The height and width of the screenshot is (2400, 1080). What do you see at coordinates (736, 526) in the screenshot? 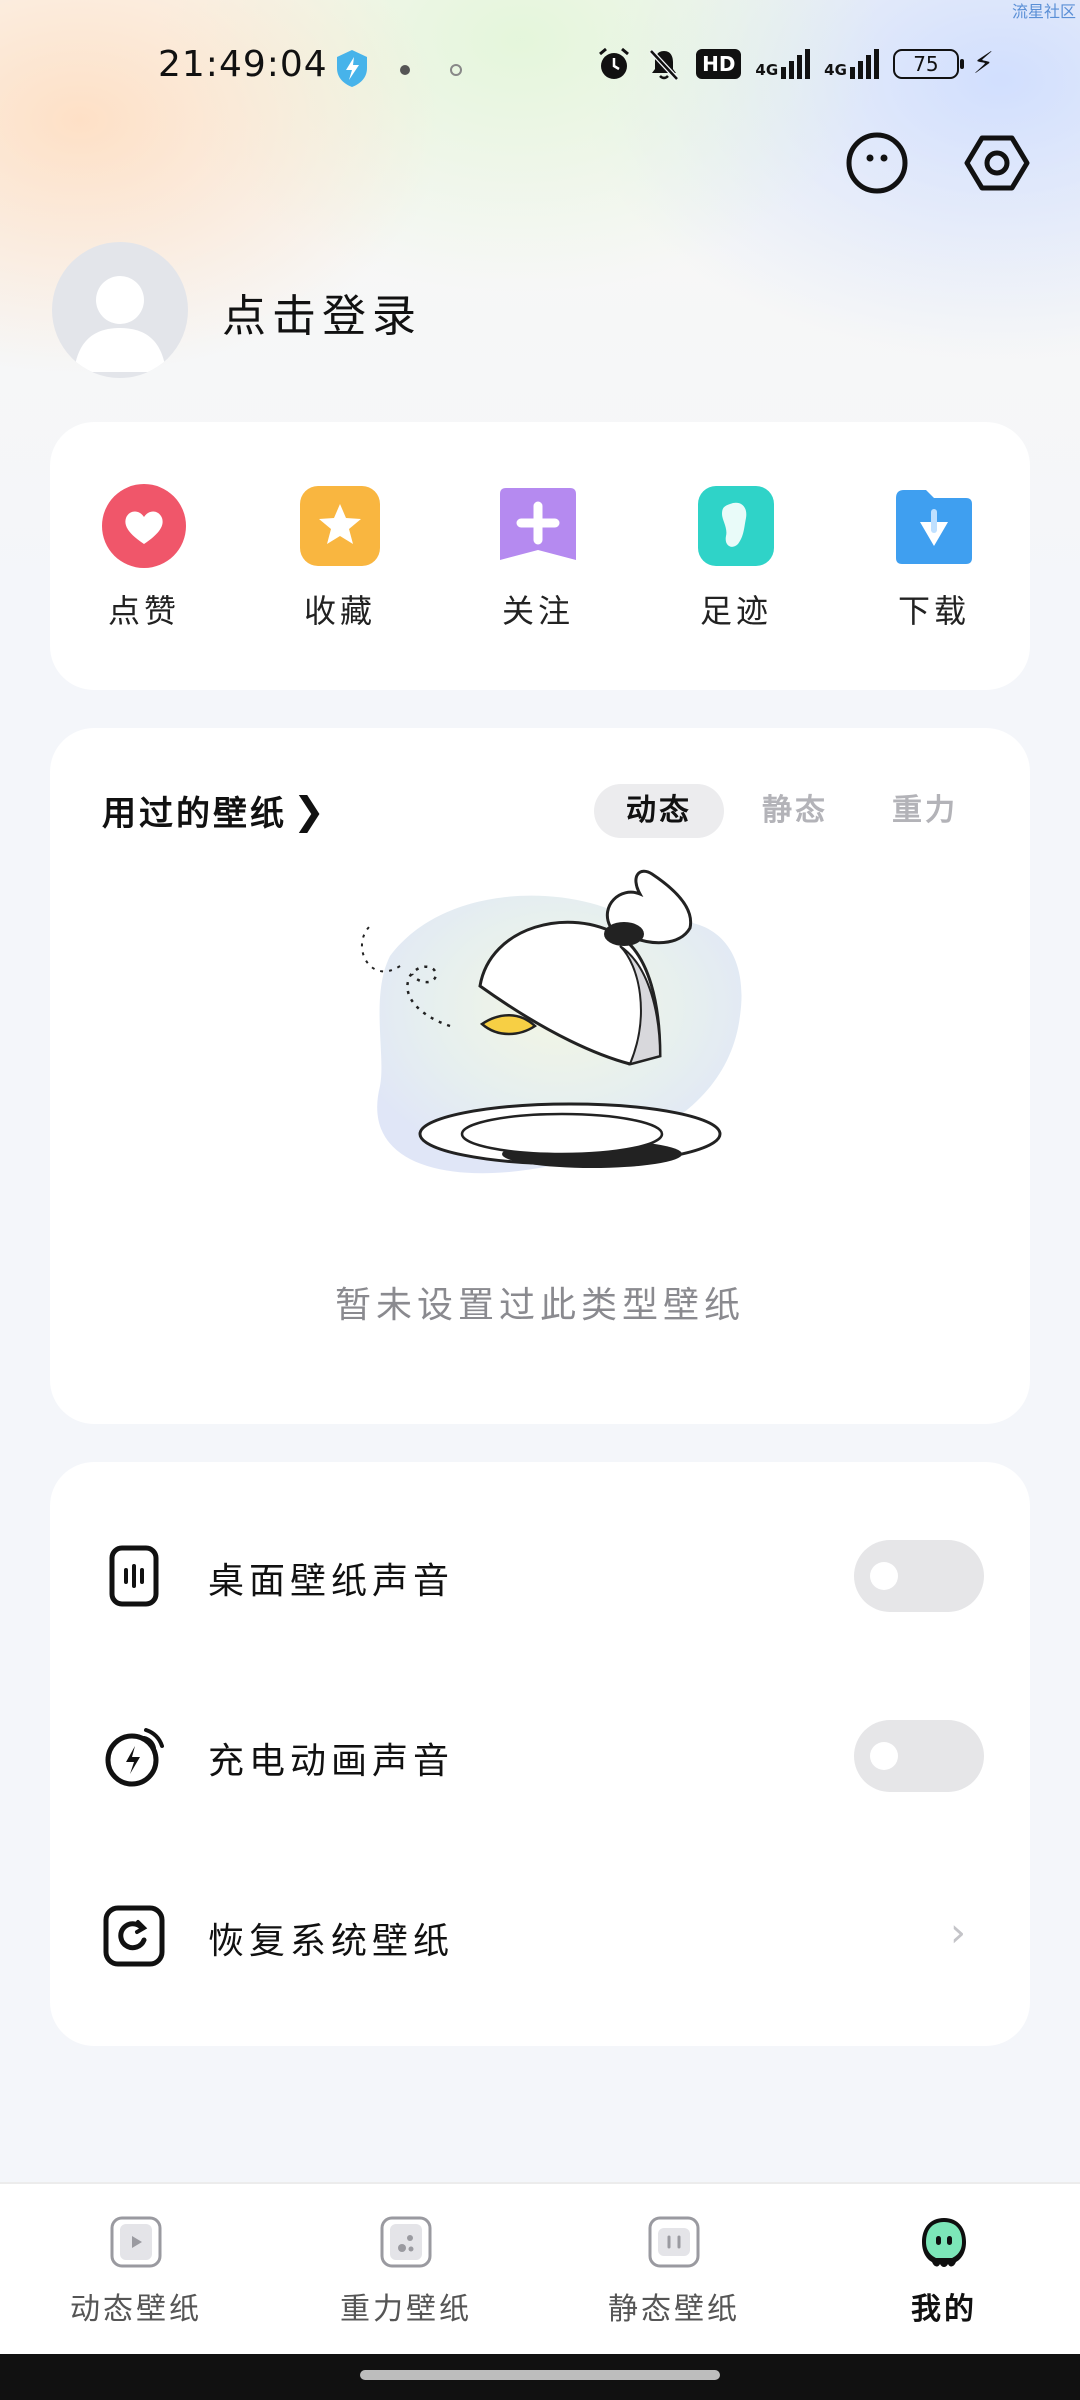
I see `footprint-icon` at bounding box center [736, 526].